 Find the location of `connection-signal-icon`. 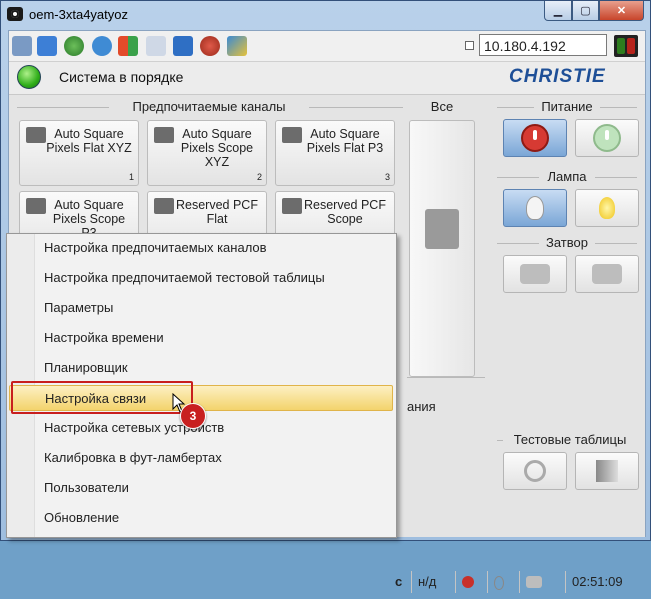

connection-signal-icon is located at coordinates (626, 46).